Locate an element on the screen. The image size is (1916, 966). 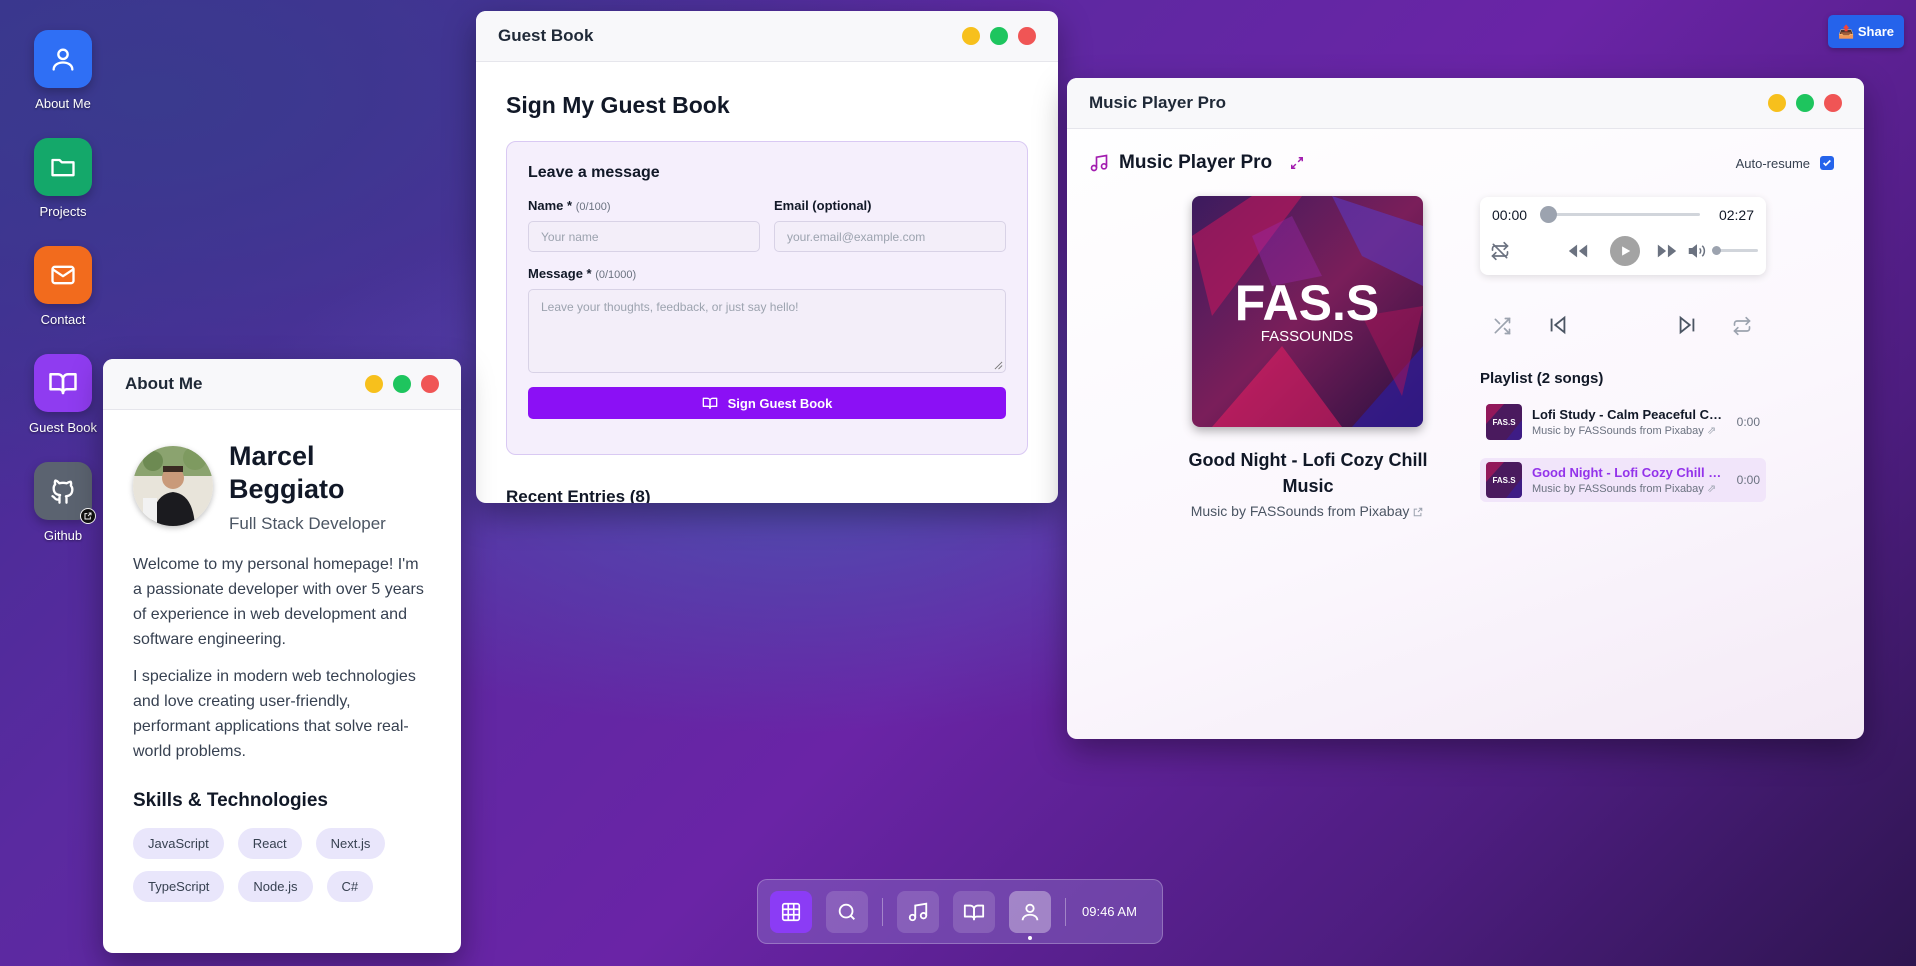
share-button: 📤 Share is located at coordinates (1866, 31).